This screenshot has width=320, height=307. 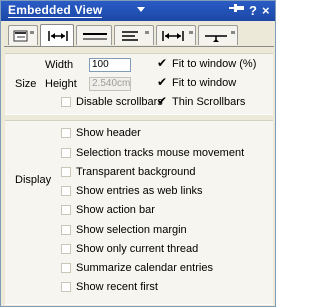 I want to click on checkbox-label: Summarize calendar entries, so click(x=144, y=268).